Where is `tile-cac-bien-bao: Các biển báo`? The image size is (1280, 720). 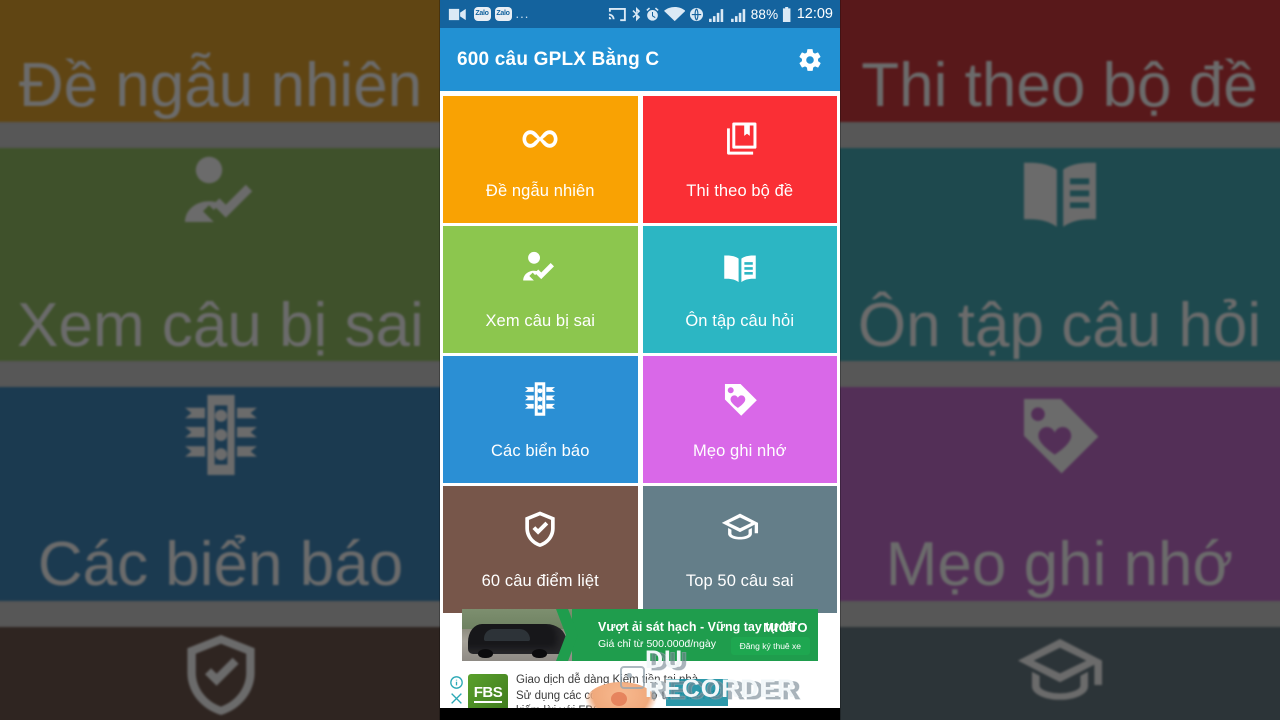 tile-cac-bien-bao: Các biển báo is located at coordinates (540, 419).